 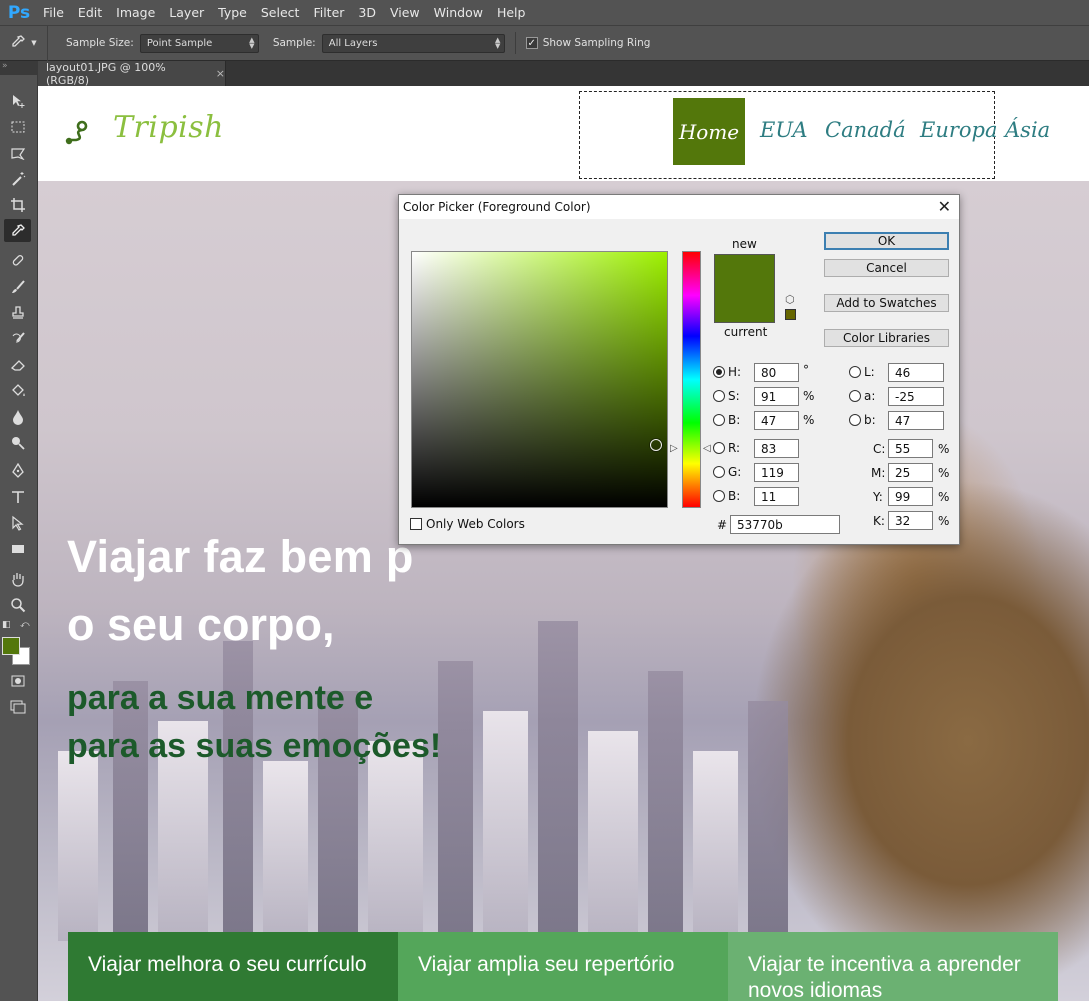 What do you see at coordinates (862, 420) in the screenshot?
I see `lab-b-radio: b:` at bounding box center [862, 420].